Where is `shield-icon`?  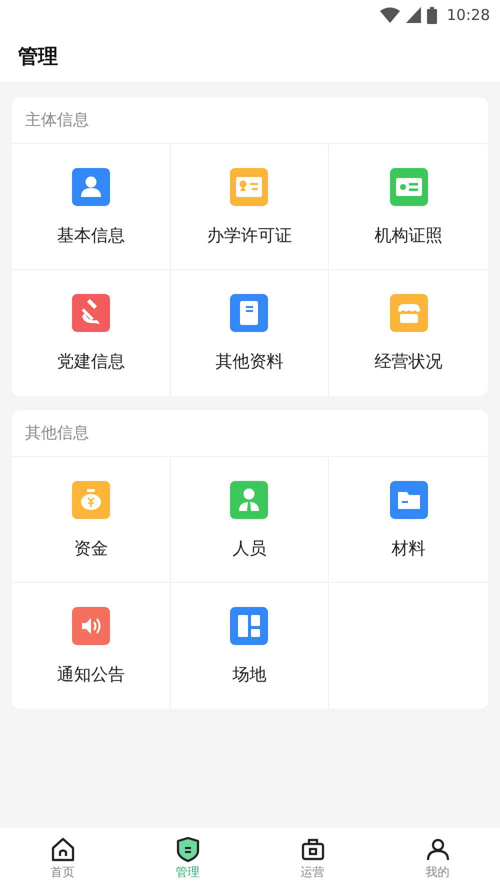 shield-icon is located at coordinates (187, 849).